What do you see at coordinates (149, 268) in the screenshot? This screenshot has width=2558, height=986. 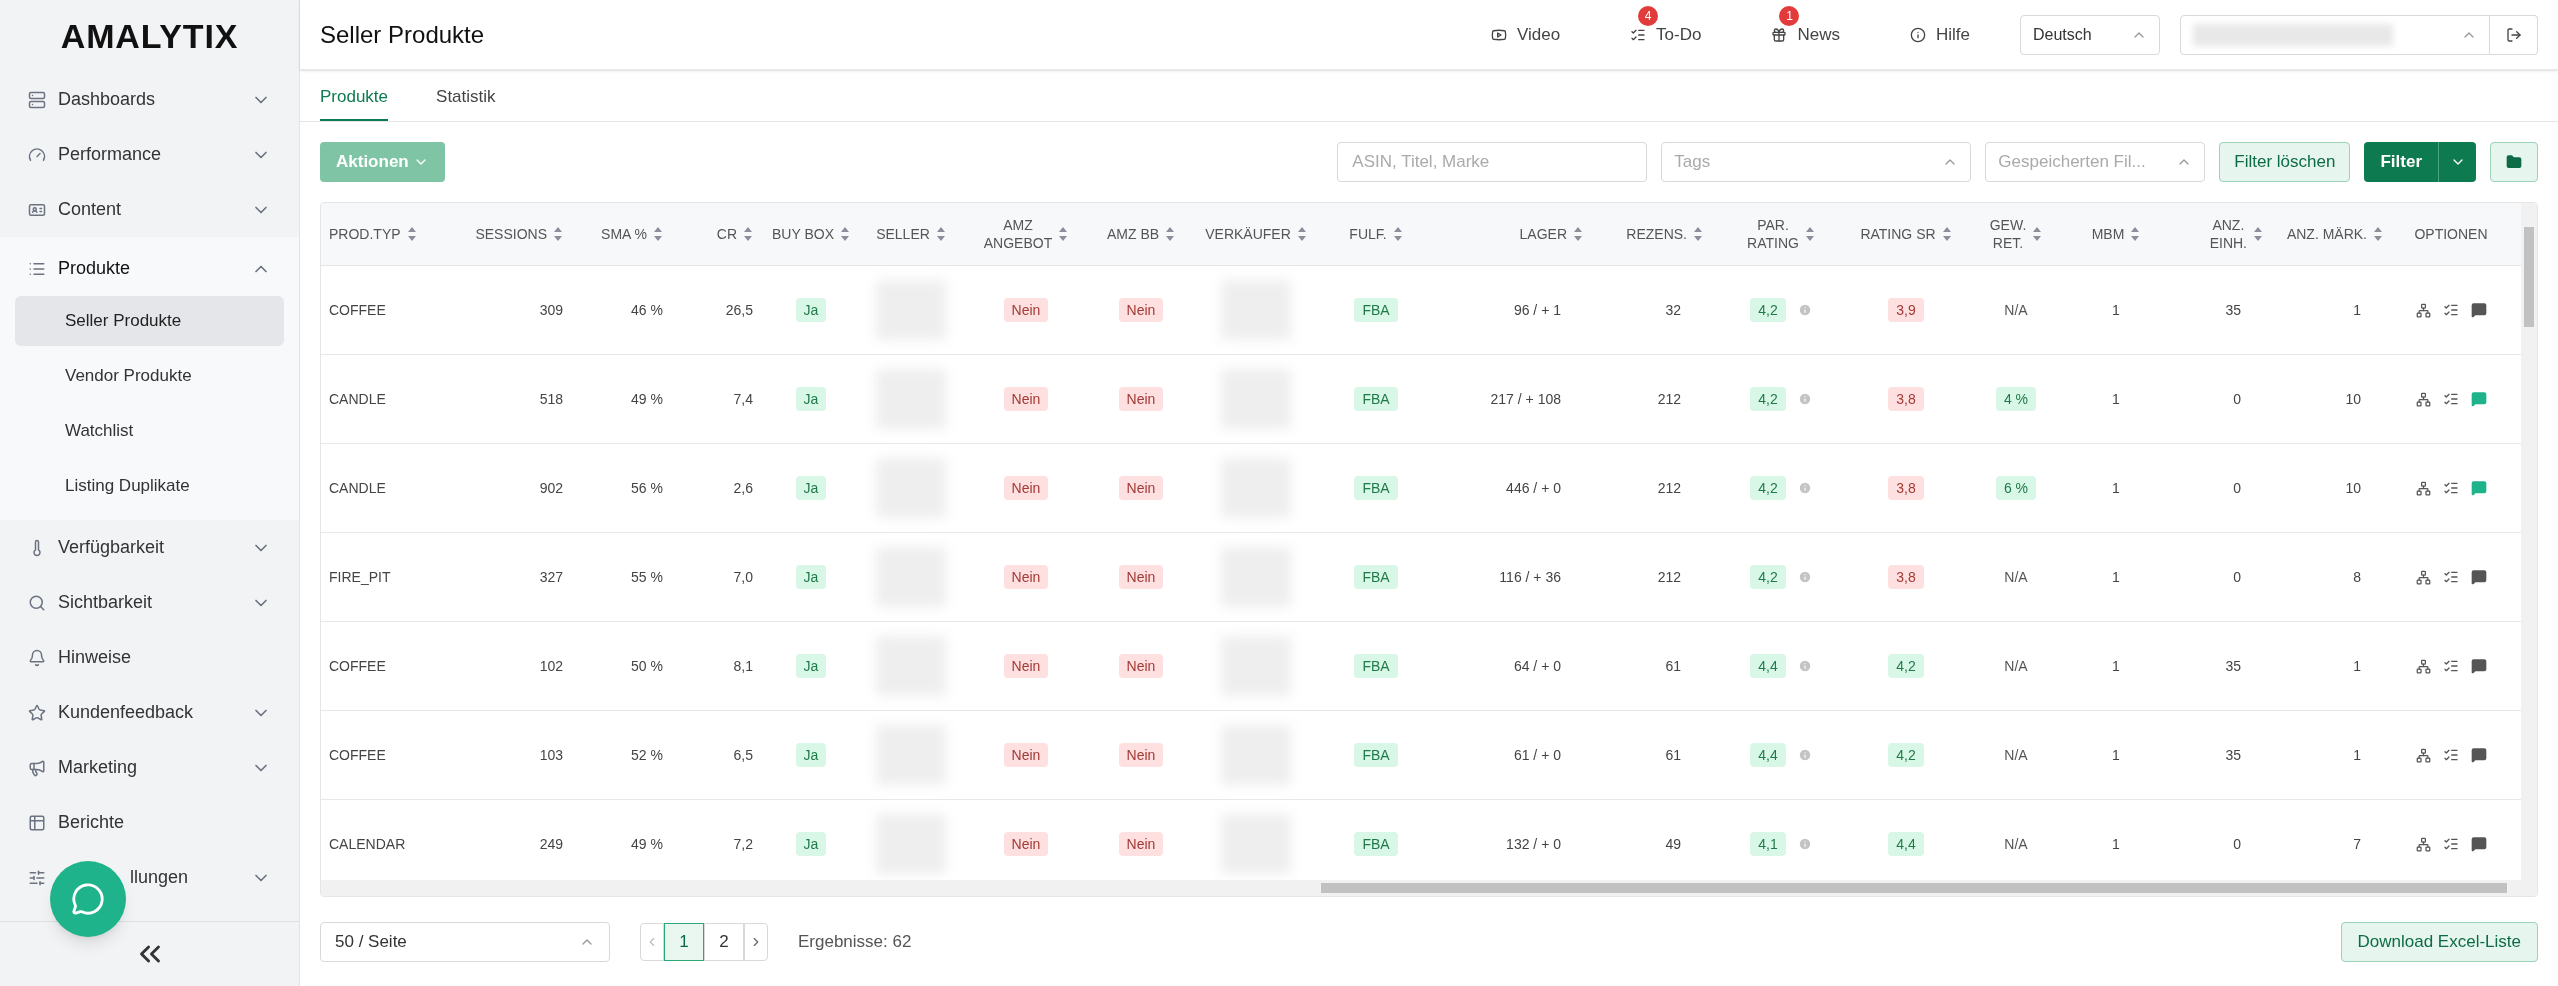 I see `nav-item: Produkte` at bounding box center [149, 268].